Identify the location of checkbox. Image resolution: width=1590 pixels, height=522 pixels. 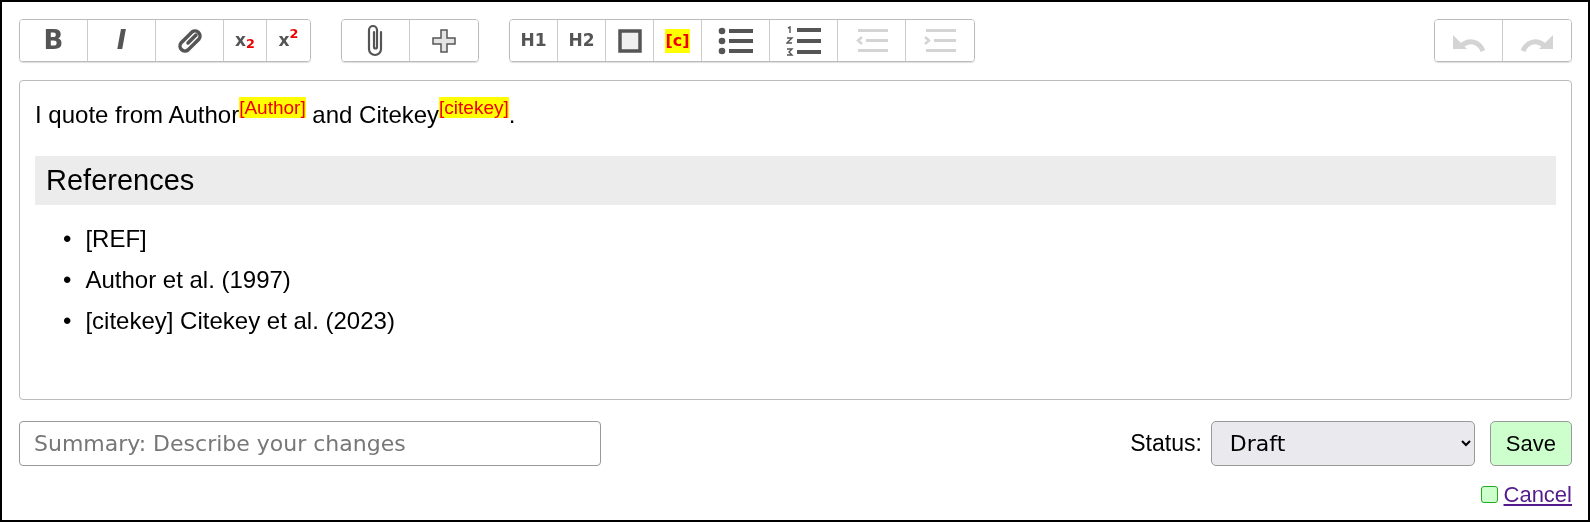
(1489, 494).